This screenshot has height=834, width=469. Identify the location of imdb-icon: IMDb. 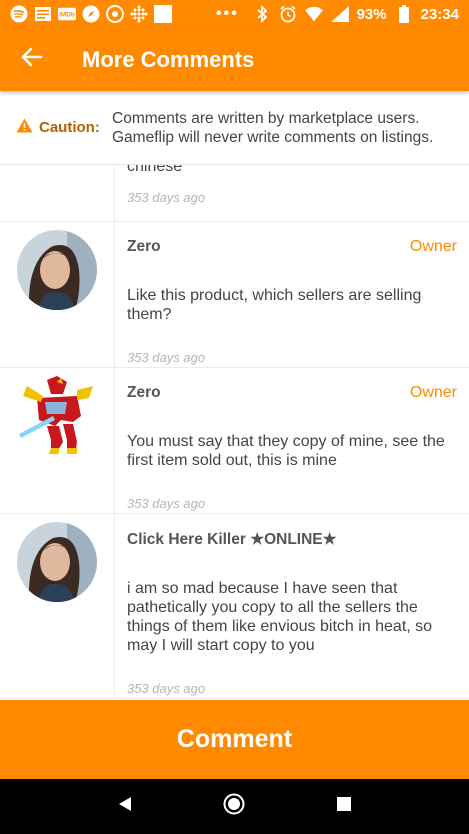
(67, 14).